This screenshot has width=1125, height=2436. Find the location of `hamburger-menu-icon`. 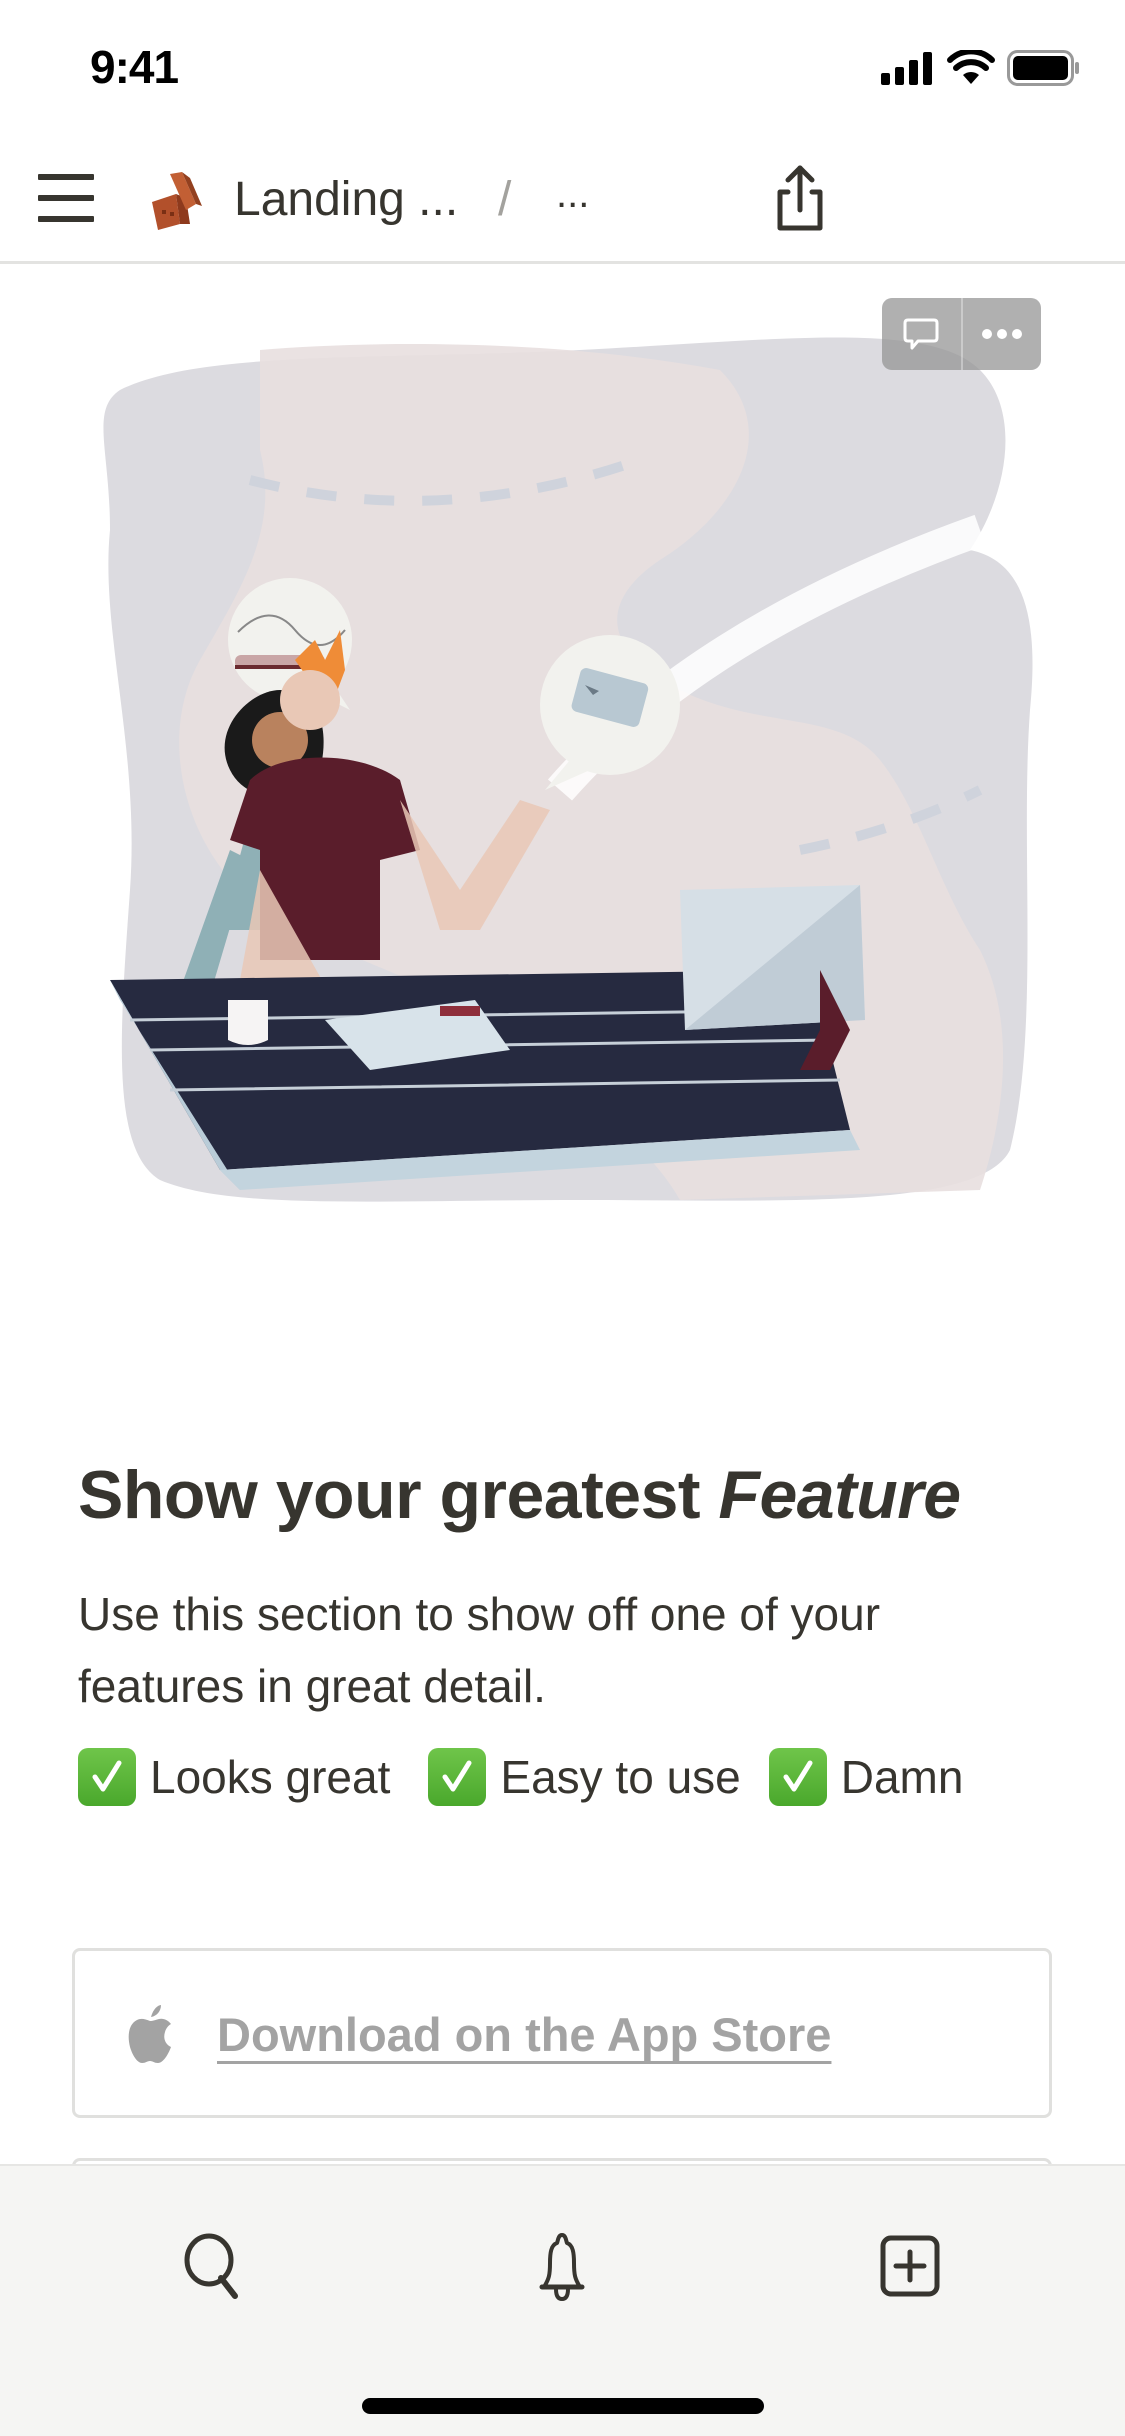

hamburger-menu-icon is located at coordinates (66, 198).